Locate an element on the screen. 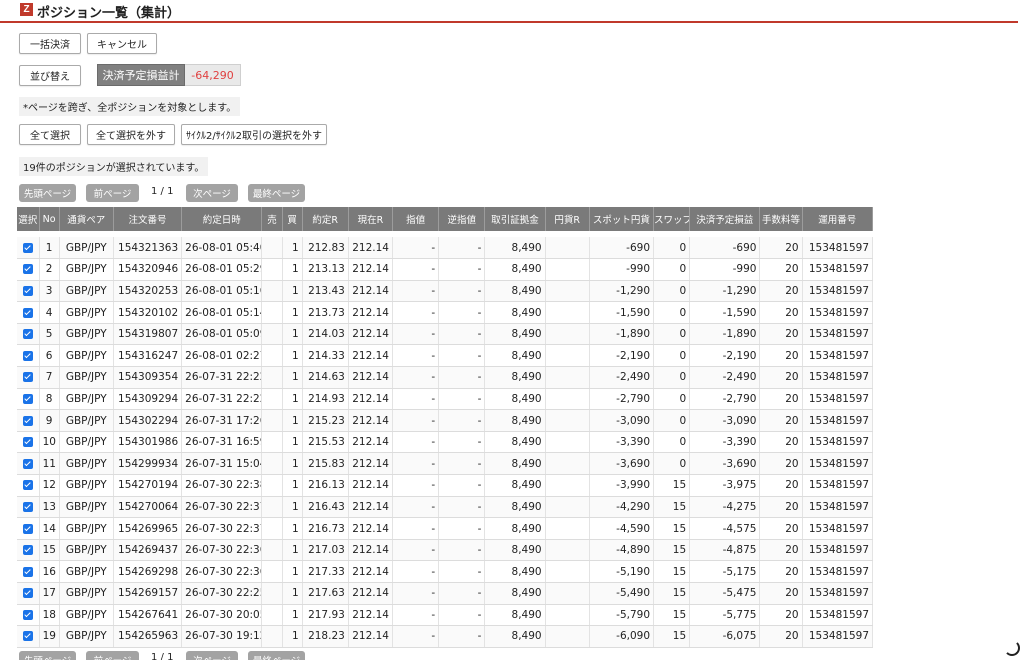  bulk-settle-button: 一括決済 is located at coordinates (50, 43).